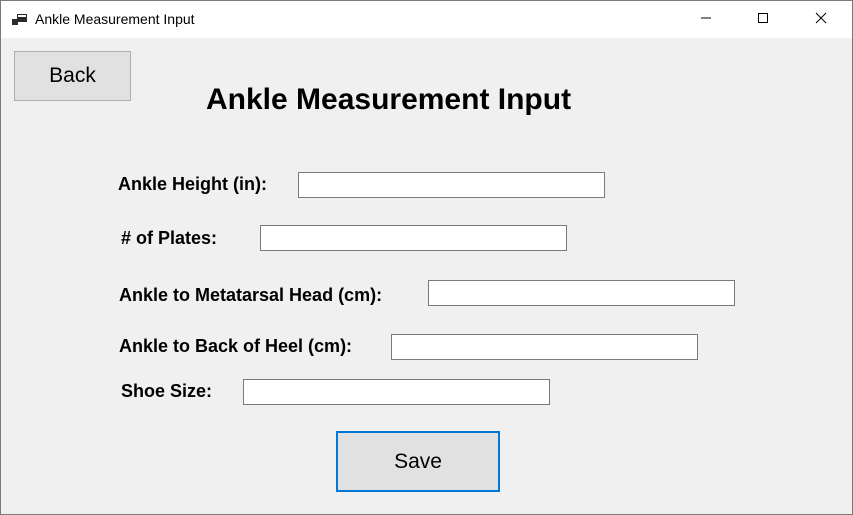 This screenshot has width=853, height=515. Describe the element at coordinates (251, 295) in the screenshot. I see `ankle-to-metatarsal-label: Ankle to Metatarsal Head (cm):` at that location.